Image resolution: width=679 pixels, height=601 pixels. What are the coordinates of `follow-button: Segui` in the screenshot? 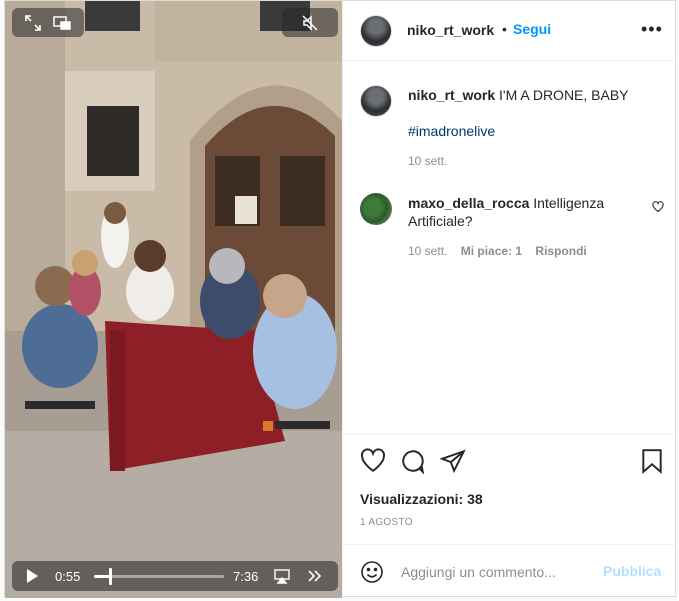 It's located at (532, 29).